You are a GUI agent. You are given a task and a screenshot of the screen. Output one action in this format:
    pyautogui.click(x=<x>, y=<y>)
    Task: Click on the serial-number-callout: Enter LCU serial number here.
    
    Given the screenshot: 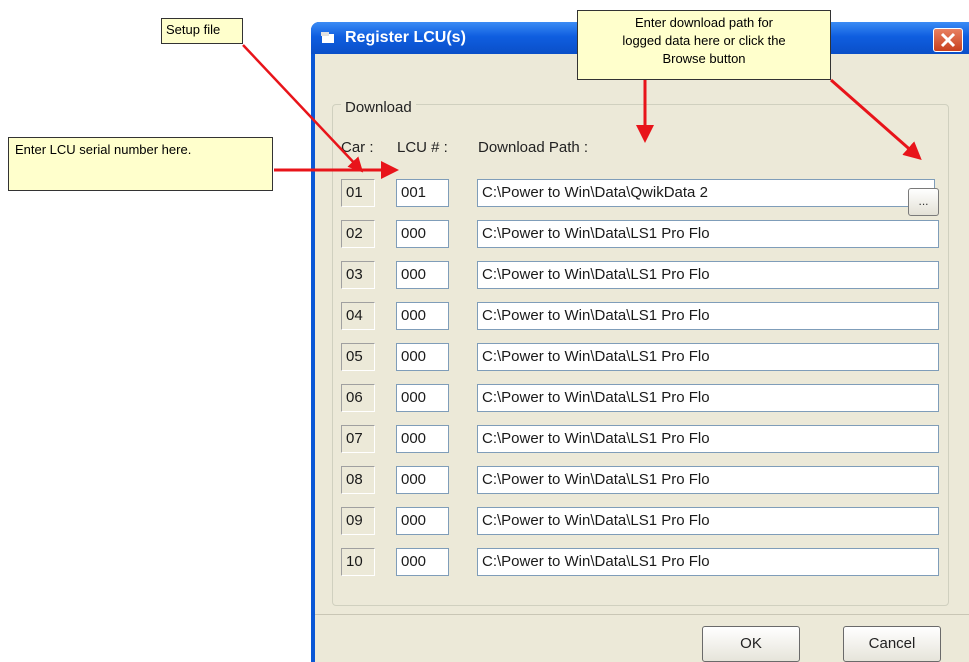 What is the action you would take?
    pyautogui.click(x=140, y=164)
    